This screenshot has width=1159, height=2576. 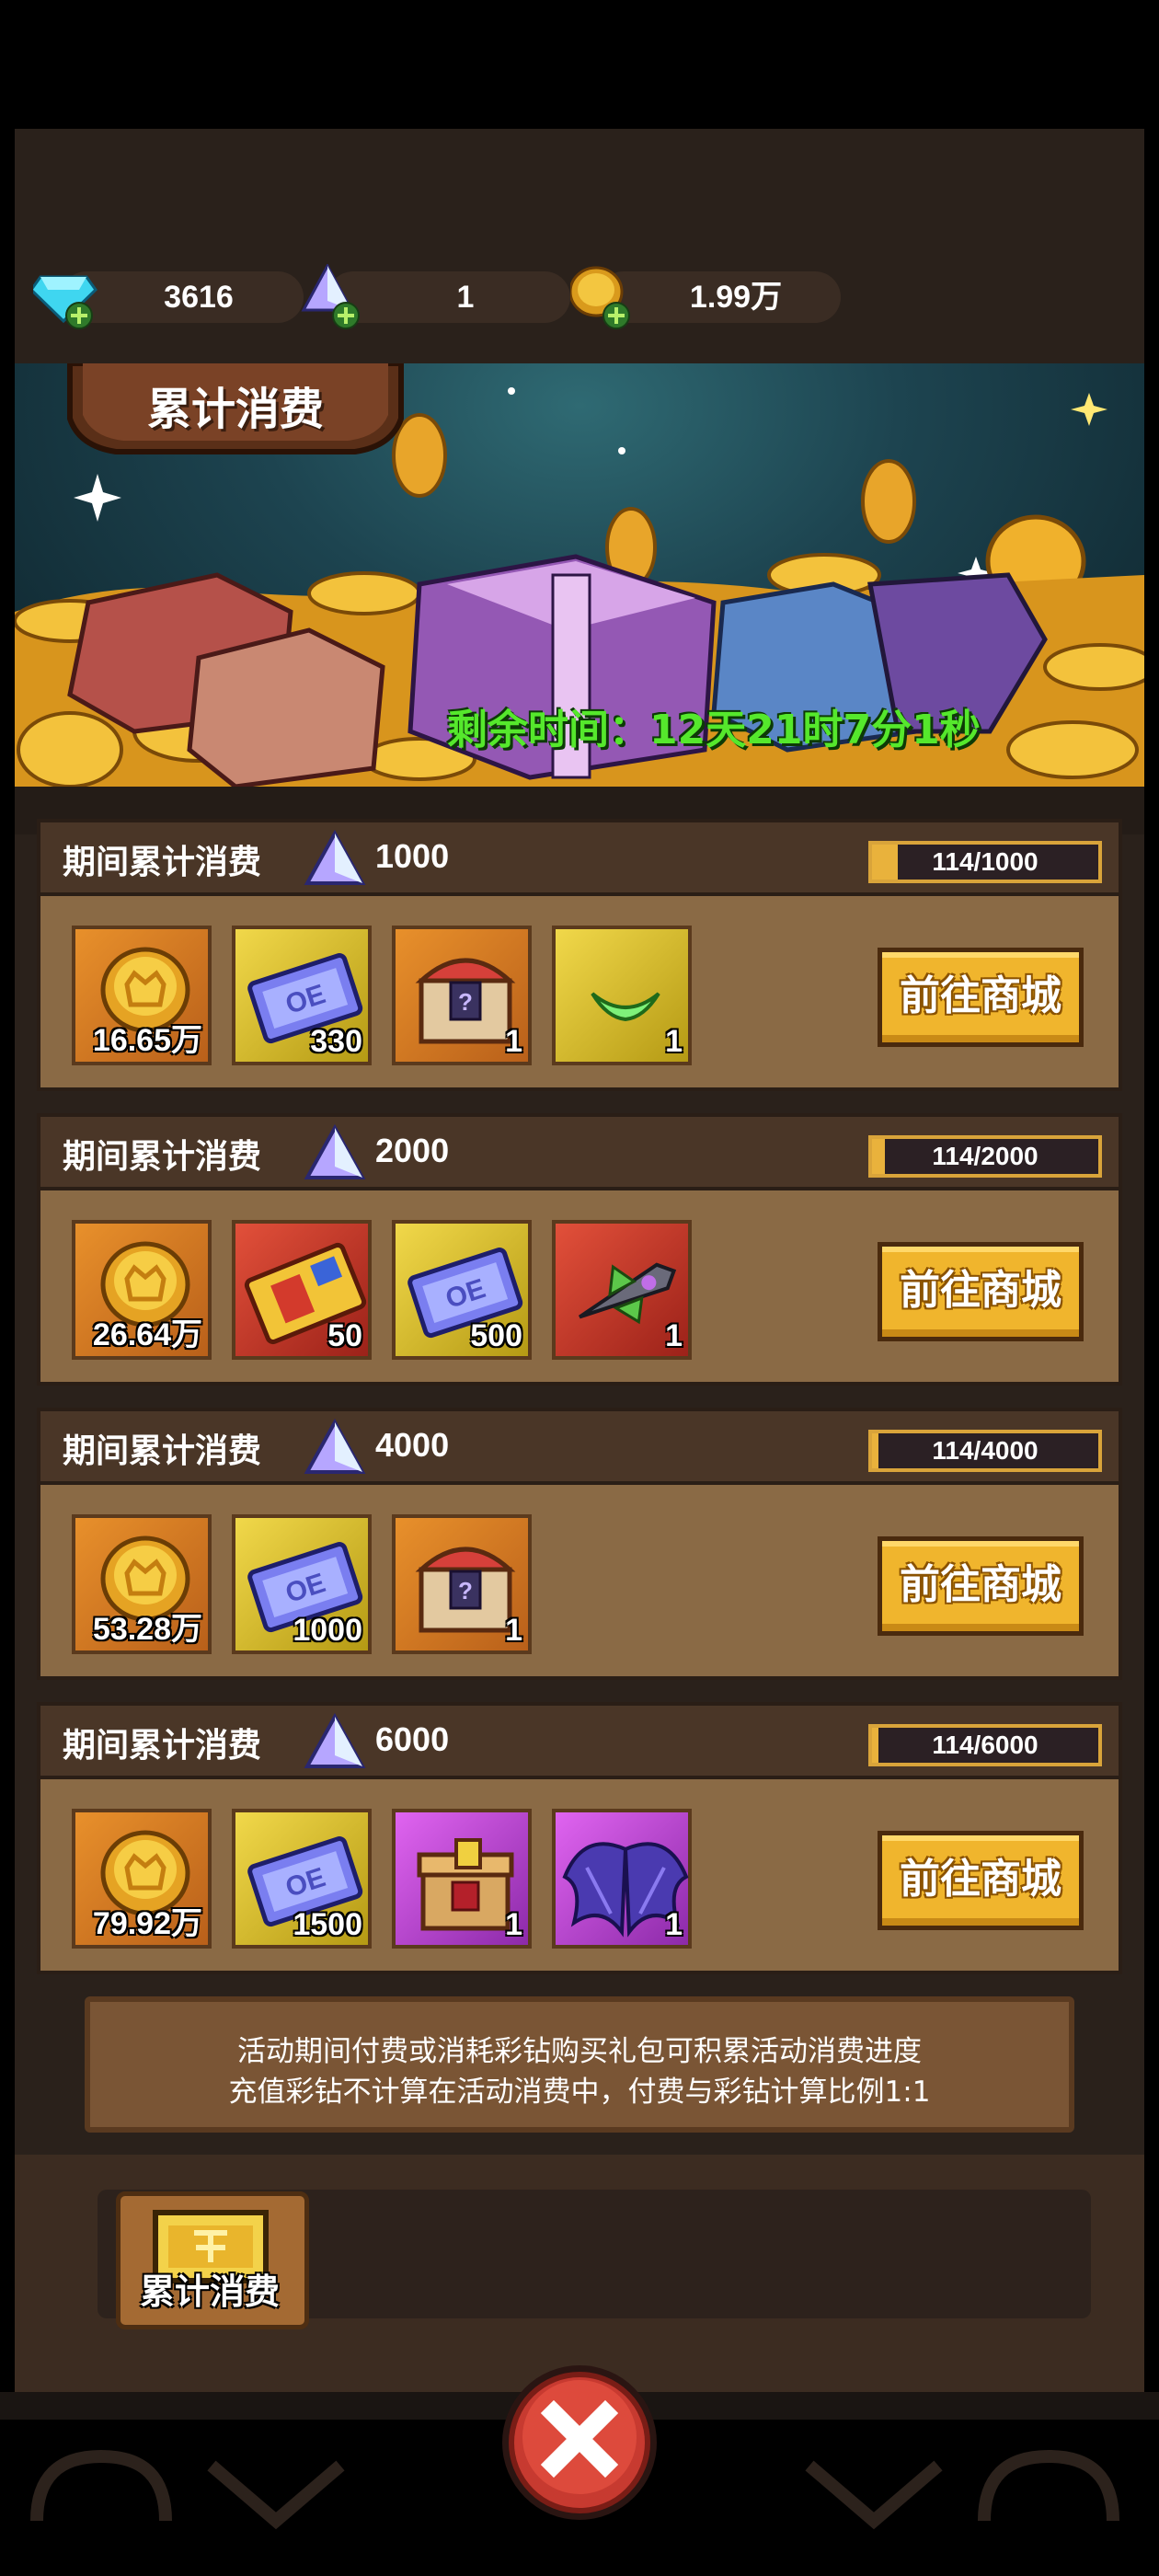 What do you see at coordinates (147, 1334) in the screenshot?
I see `reward-quantity: 26.64万` at bounding box center [147, 1334].